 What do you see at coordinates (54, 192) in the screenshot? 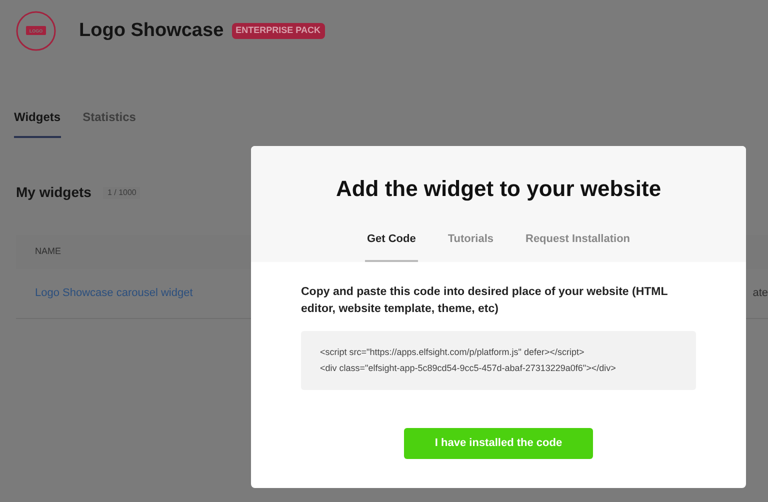
I see `section-title: My widgets` at bounding box center [54, 192].